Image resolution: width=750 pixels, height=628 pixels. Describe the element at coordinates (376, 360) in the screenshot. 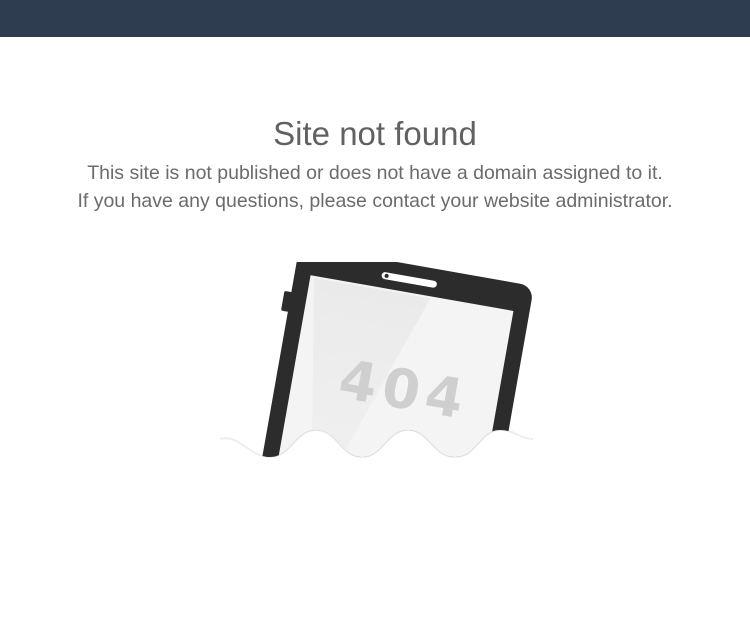

I see `tablet-404-illustration: 404` at that location.